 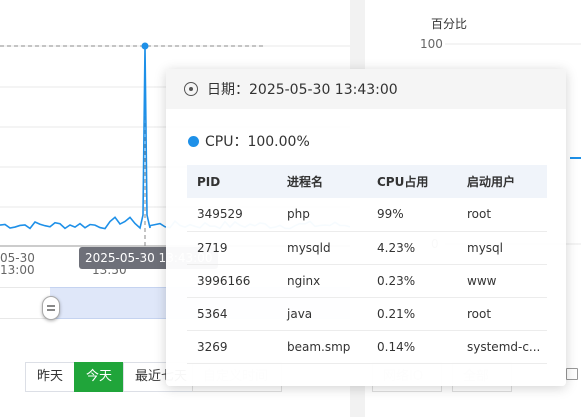 I want to click on today-button: 今天, so click(x=99, y=377).